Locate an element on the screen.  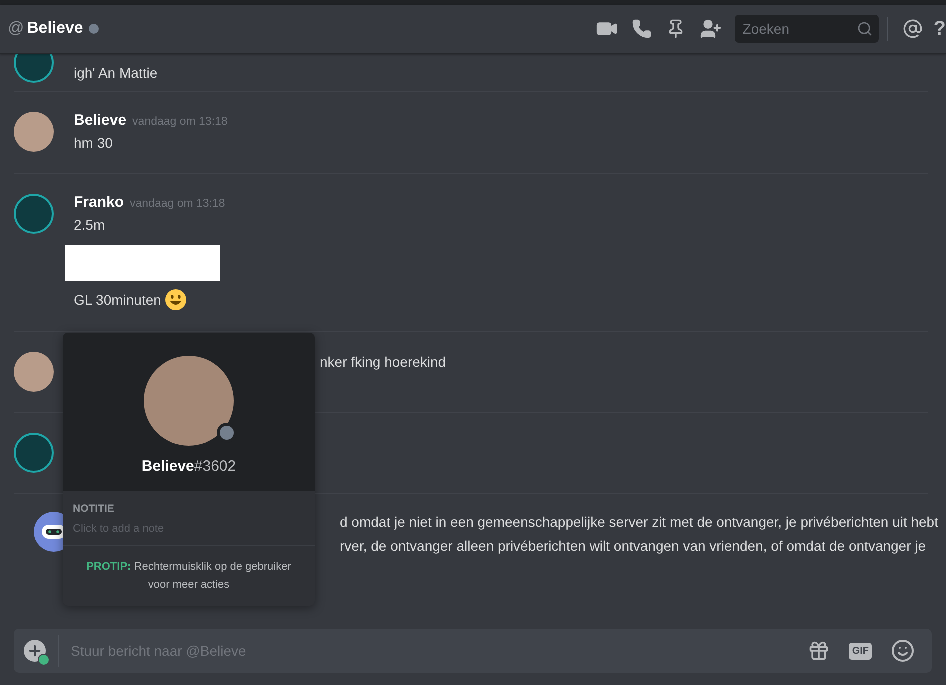
message-text: nker fking hoerekind is located at coordinates (383, 362).